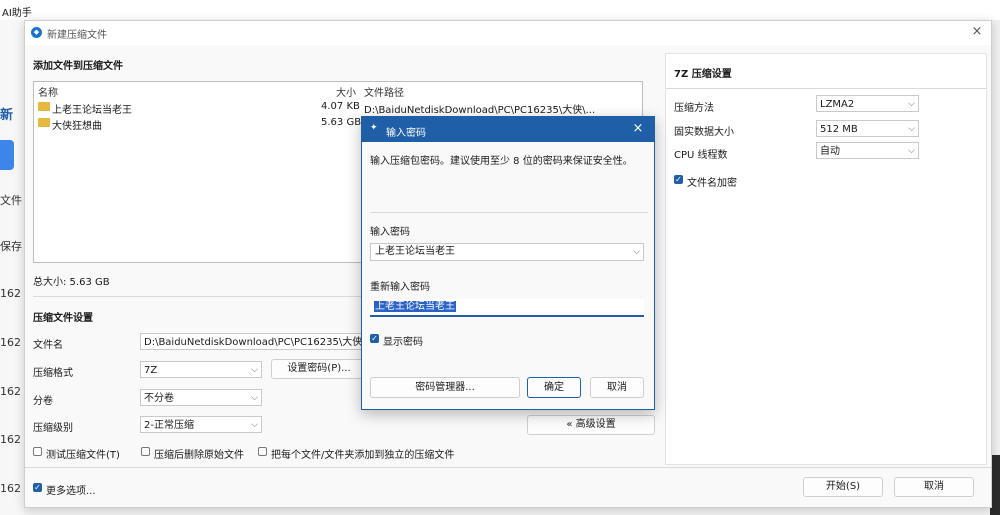 The image size is (1000, 515). What do you see at coordinates (43, 401) in the screenshot?
I see `split-label: 分卷` at bounding box center [43, 401].